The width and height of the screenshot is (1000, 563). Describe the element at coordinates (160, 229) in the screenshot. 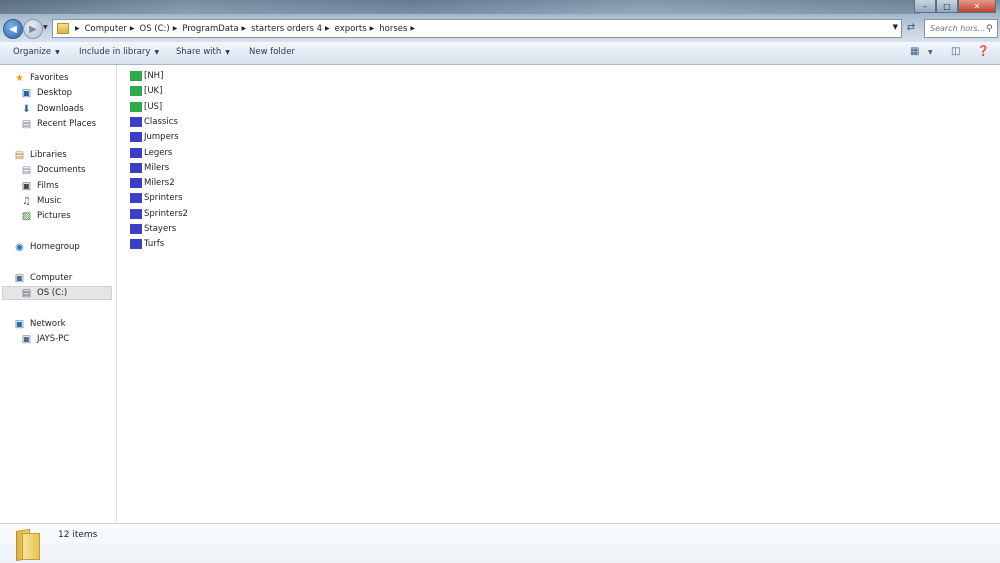

I see `file-name: Stayers` at that location.